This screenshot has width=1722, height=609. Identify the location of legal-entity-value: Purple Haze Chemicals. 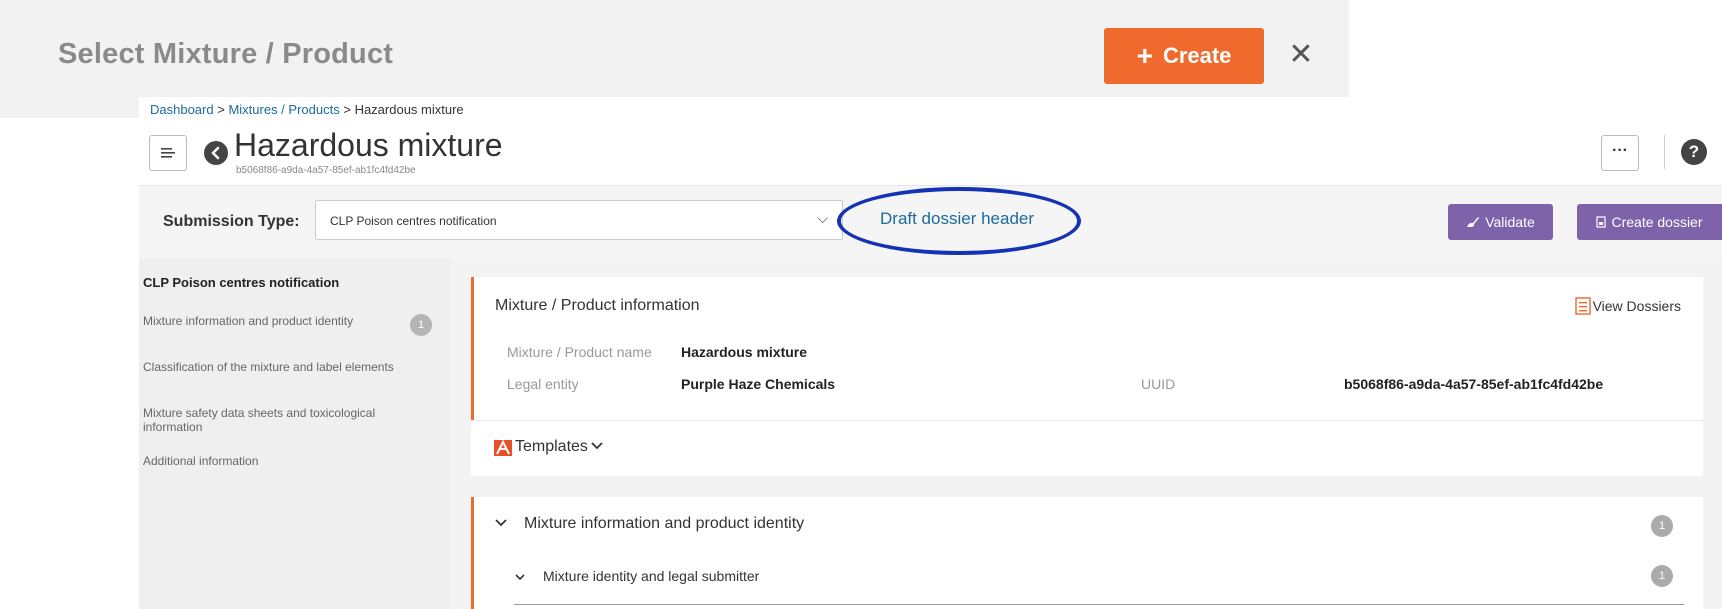
(758, 384).